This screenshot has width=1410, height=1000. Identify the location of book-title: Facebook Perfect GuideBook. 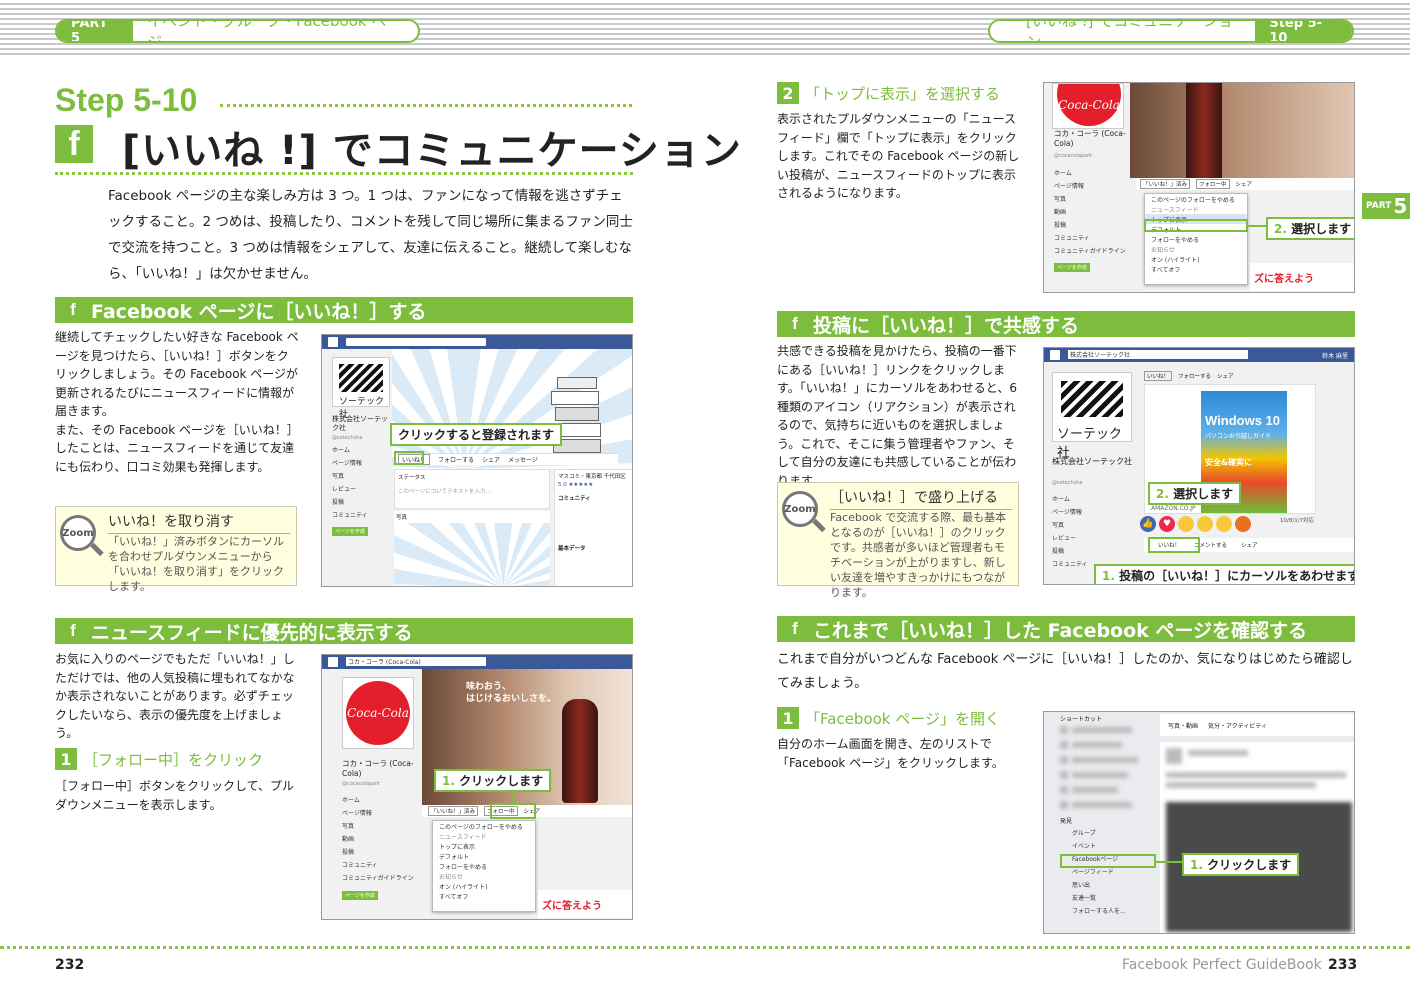
(1222, 965).